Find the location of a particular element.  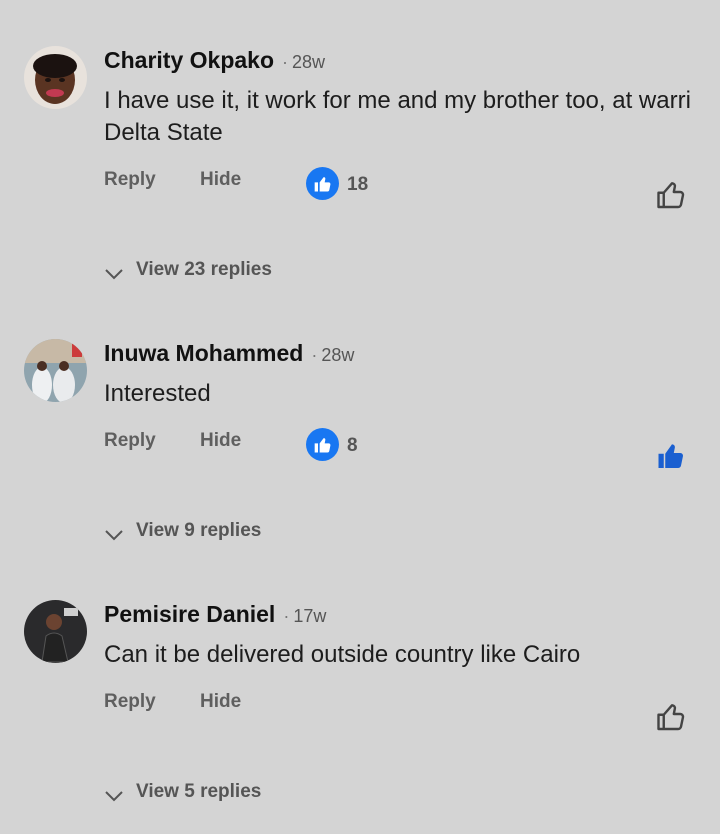

comment-author-row: Inuwa Mohammed · 28w is located at coordinates (229, 353).